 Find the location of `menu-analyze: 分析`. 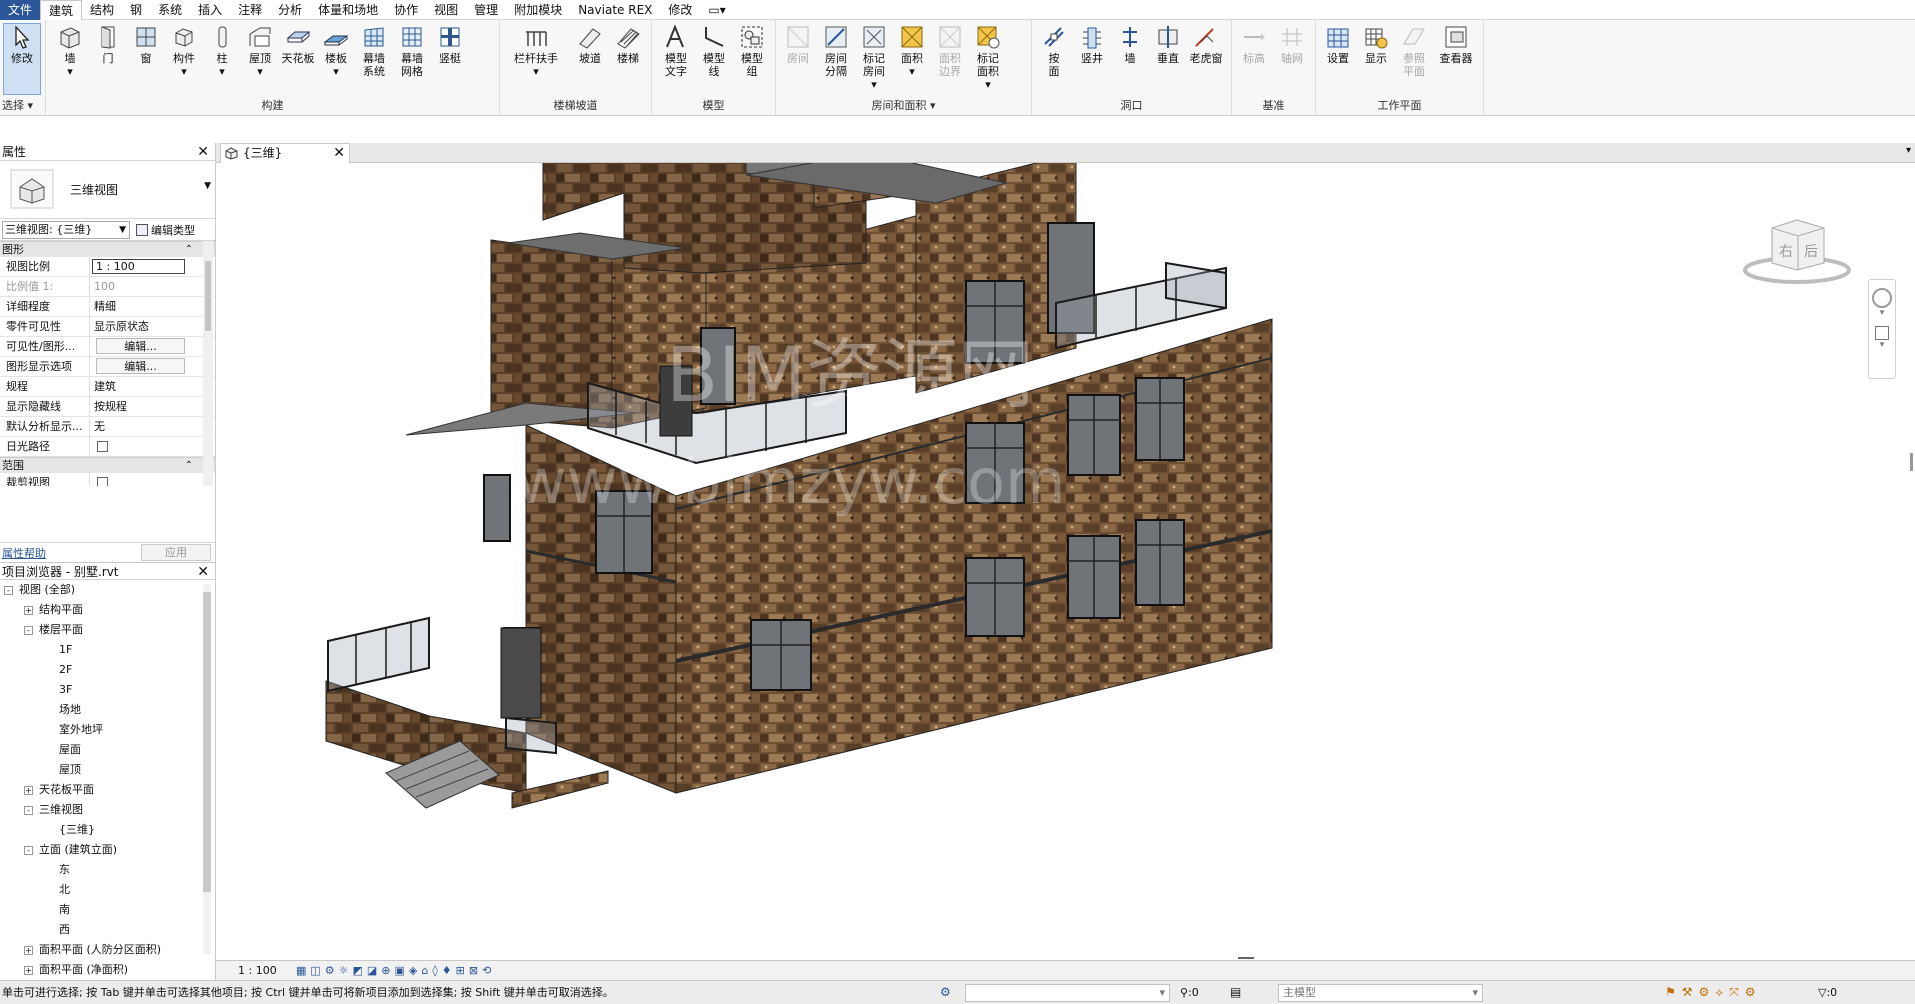

menu-analyze: 分析 is located at coordinates (290, 10).